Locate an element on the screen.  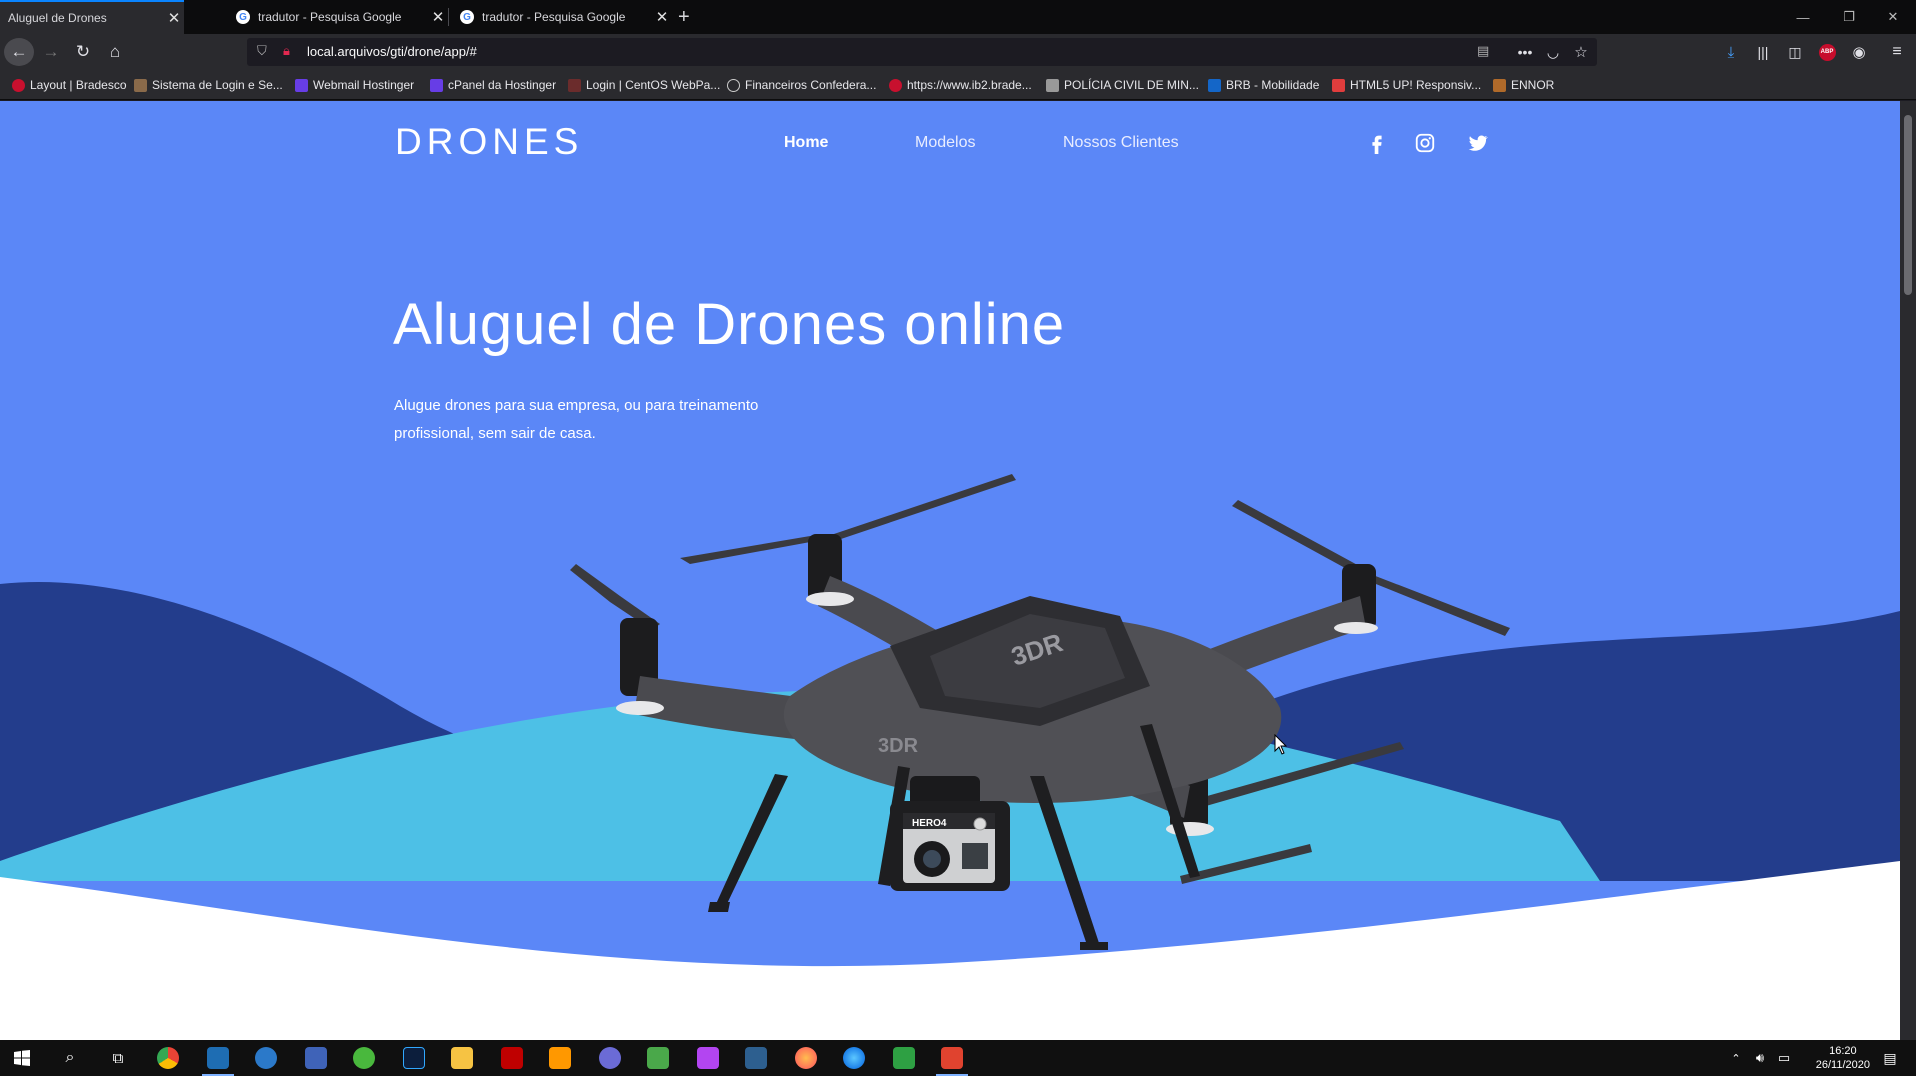
insecure-lock-icon: 🔒︎ is located at coordinates (286, 51).